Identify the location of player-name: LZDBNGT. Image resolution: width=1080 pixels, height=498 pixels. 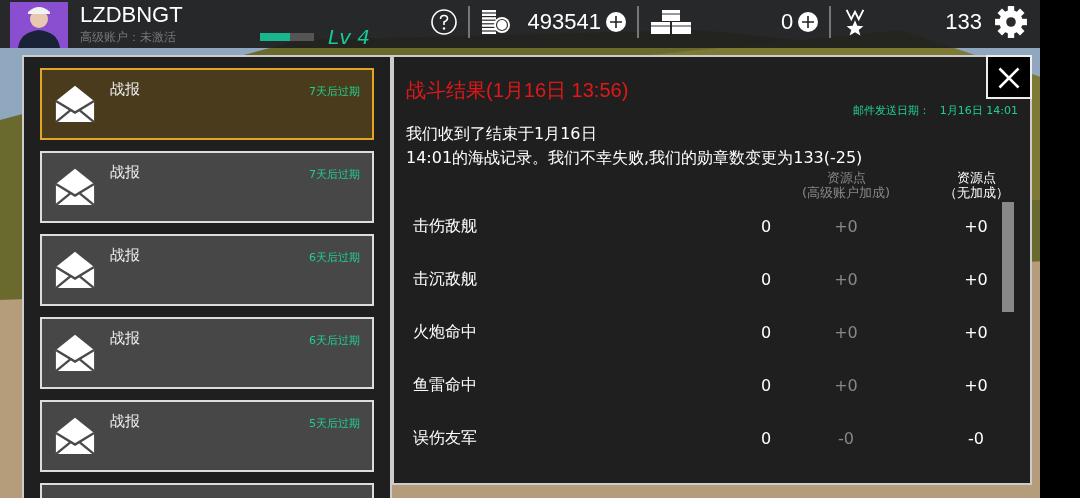
(132, 15).